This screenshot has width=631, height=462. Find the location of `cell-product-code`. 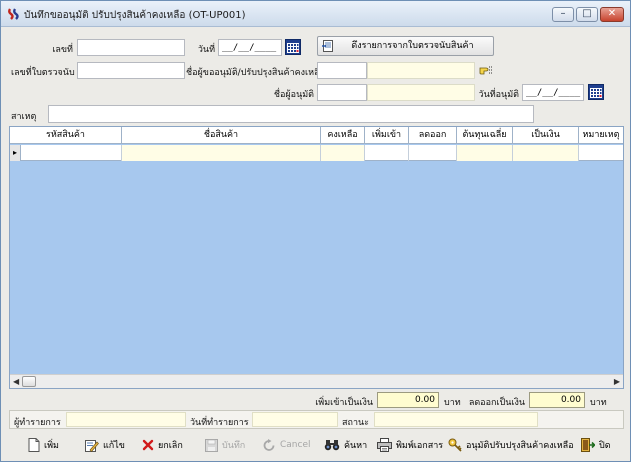

cell-product-code is located at coordinates (71, 153).